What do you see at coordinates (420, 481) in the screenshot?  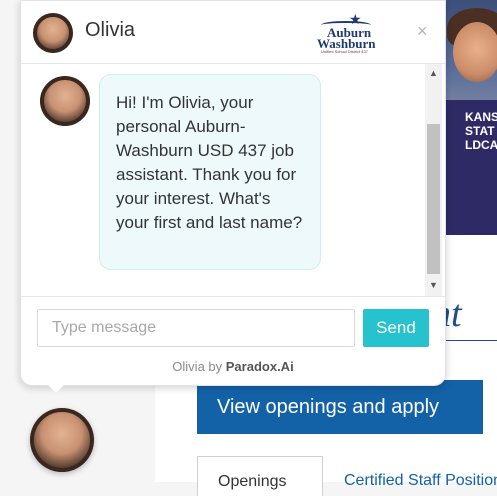 I see `certified-staff-link: Certified Staff Positions` at bounding box center [420, 481].